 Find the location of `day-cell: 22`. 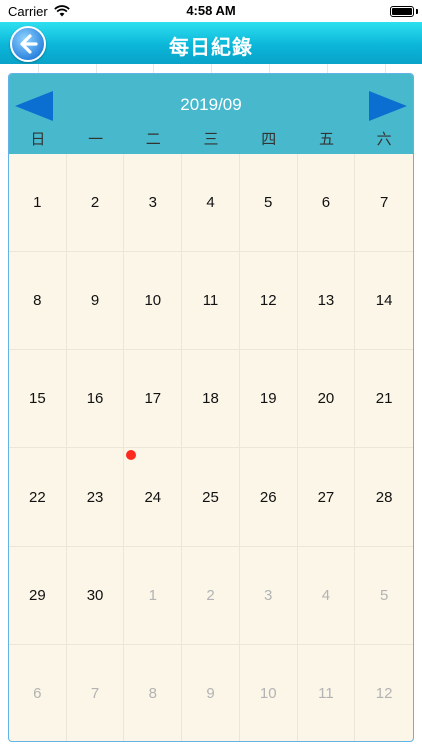

day-cell: 22 is located at coordinates (38, 497).